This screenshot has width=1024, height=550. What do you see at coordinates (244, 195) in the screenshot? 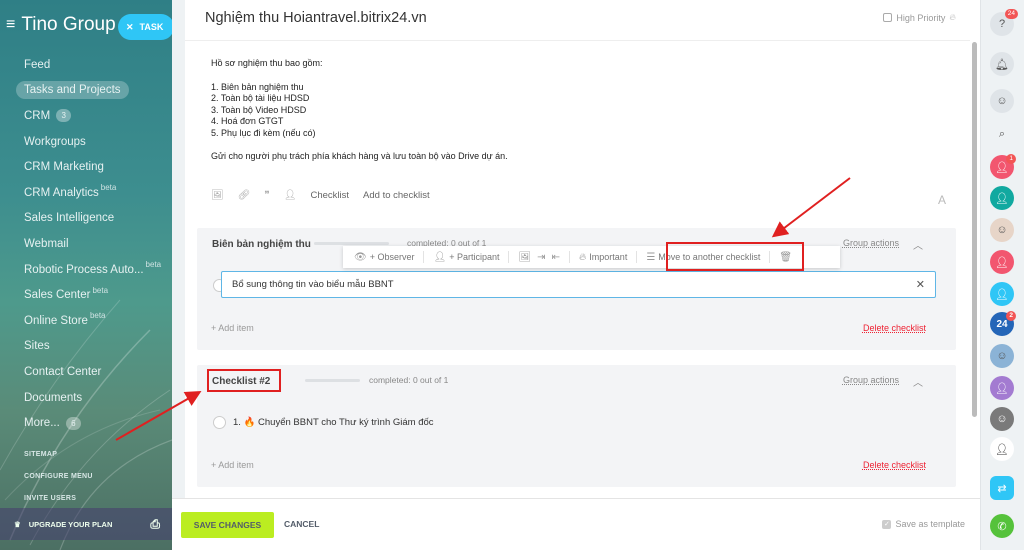
I see `link-icon: 🔗︎` at bounding box center [244, 195].